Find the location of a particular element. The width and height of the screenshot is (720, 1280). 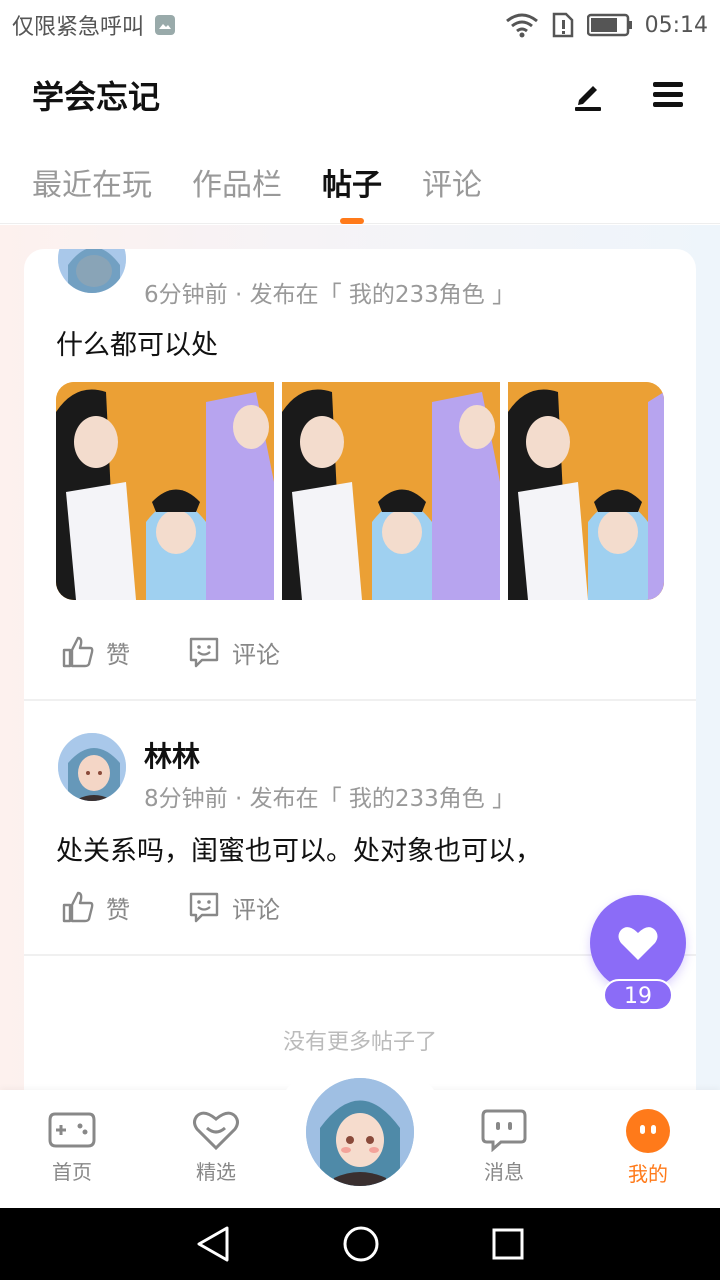

recents-icon is located at coordinates (508, 1244).